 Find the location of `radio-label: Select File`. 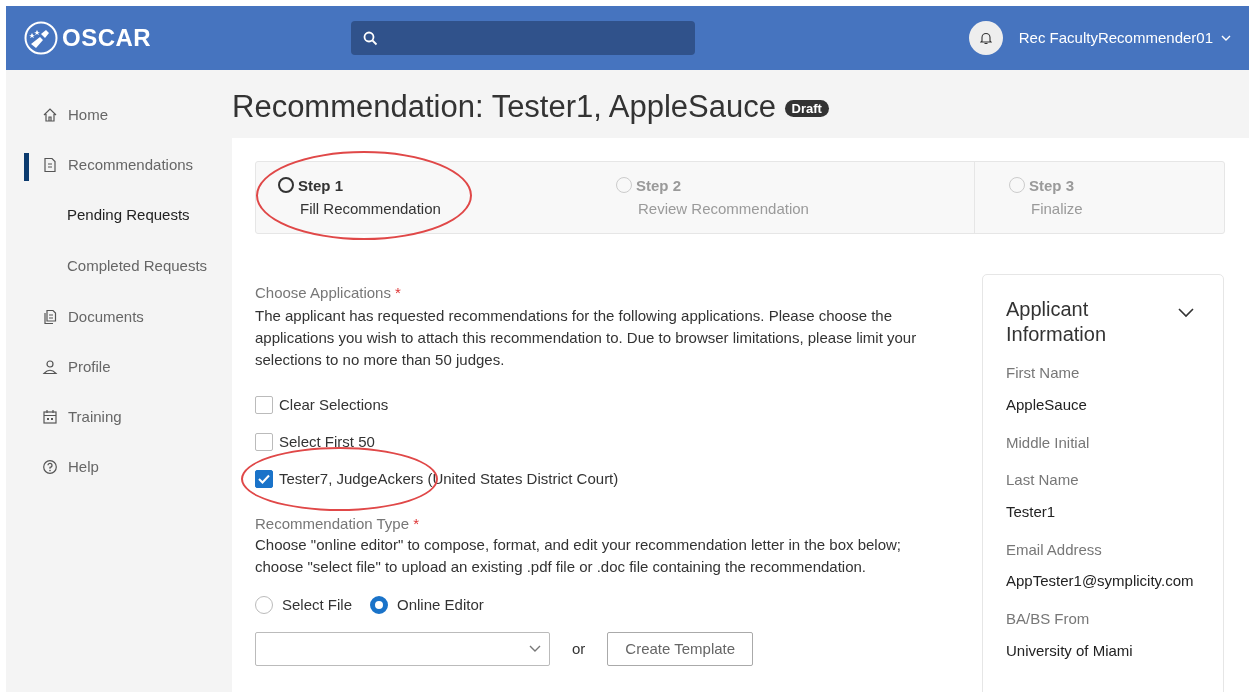

radio-label: Select File is located at coordinates (317, 604).